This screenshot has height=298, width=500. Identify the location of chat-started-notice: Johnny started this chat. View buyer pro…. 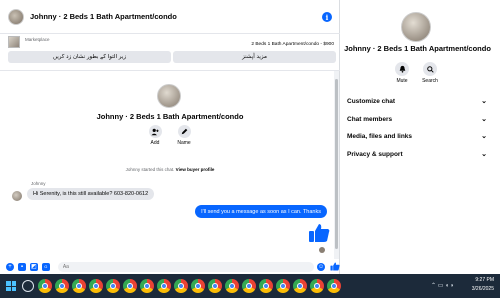
(170, 169).